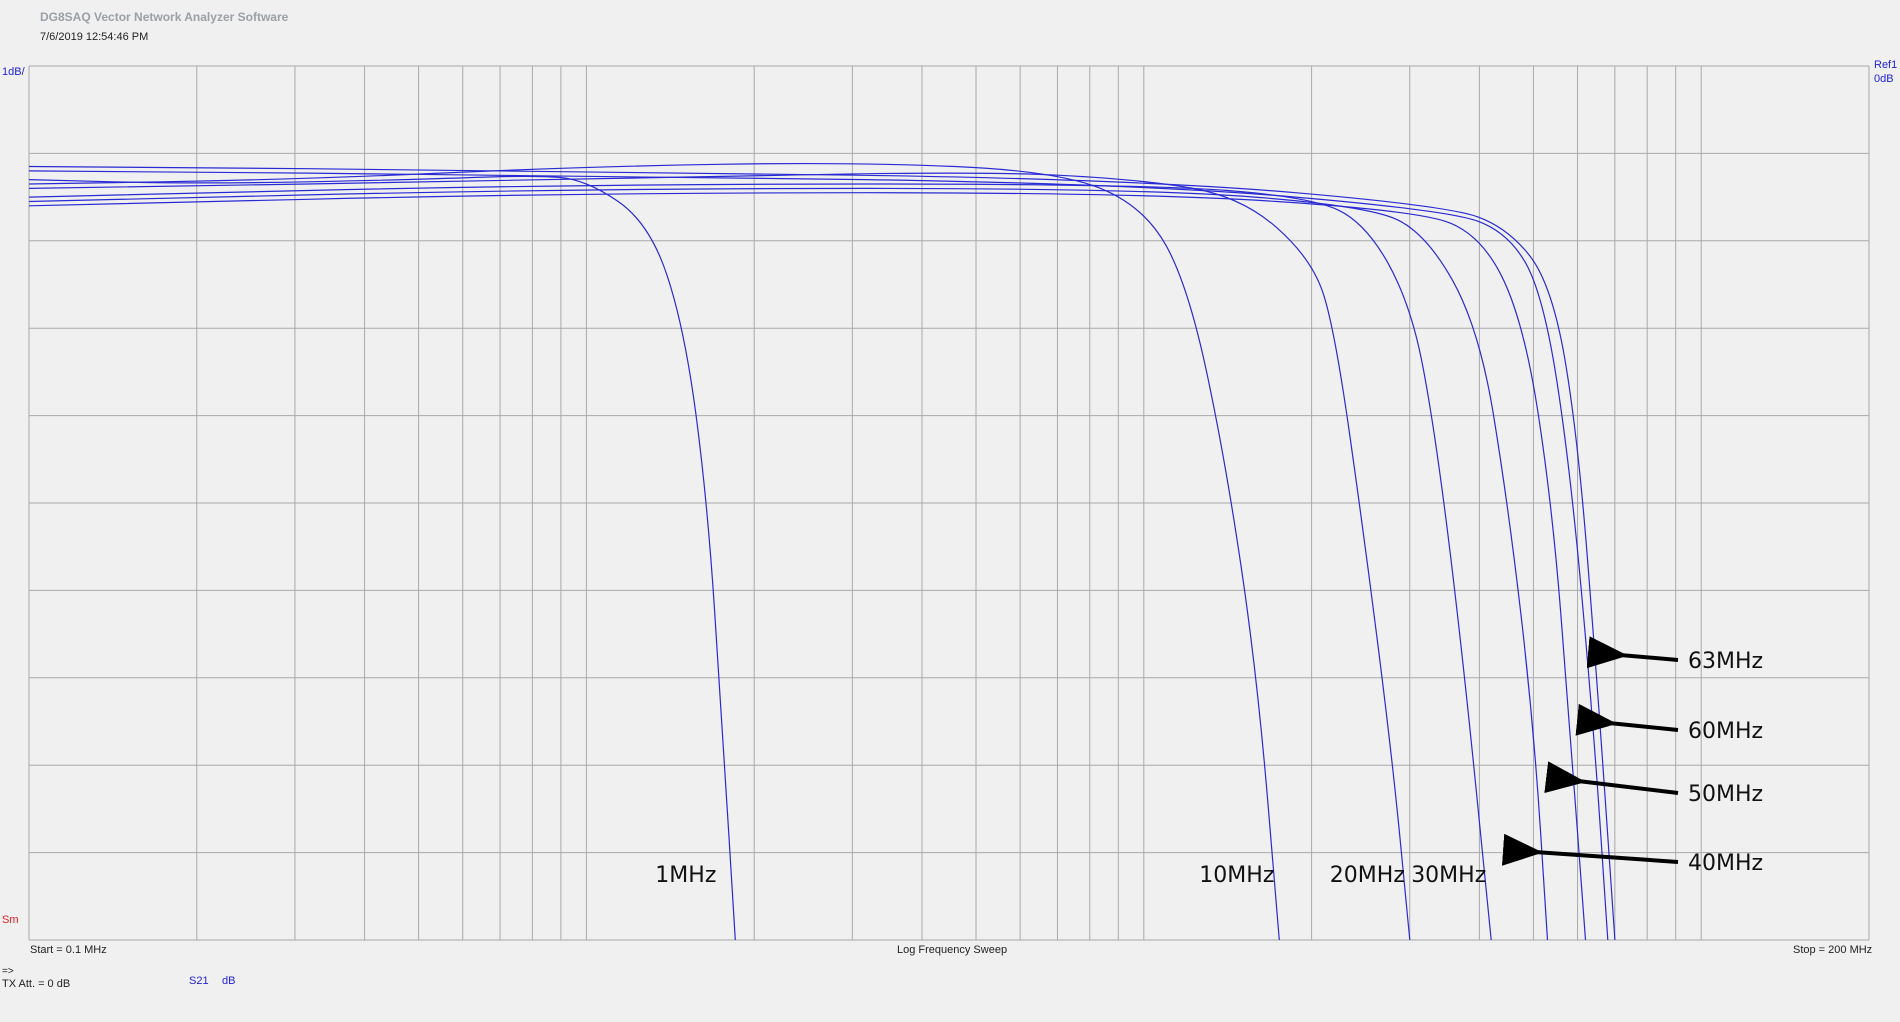  What do you see at coordinates (1725, 731) in the screenshot?
I see `annotation-60mhz: 60MHz` at bounding box center [1725, 731].